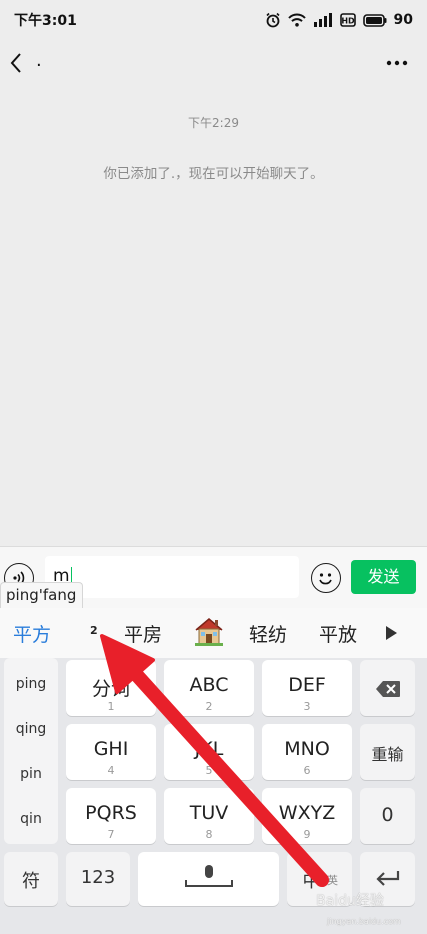  I want to click on number-key: 123, so click(98, 879).